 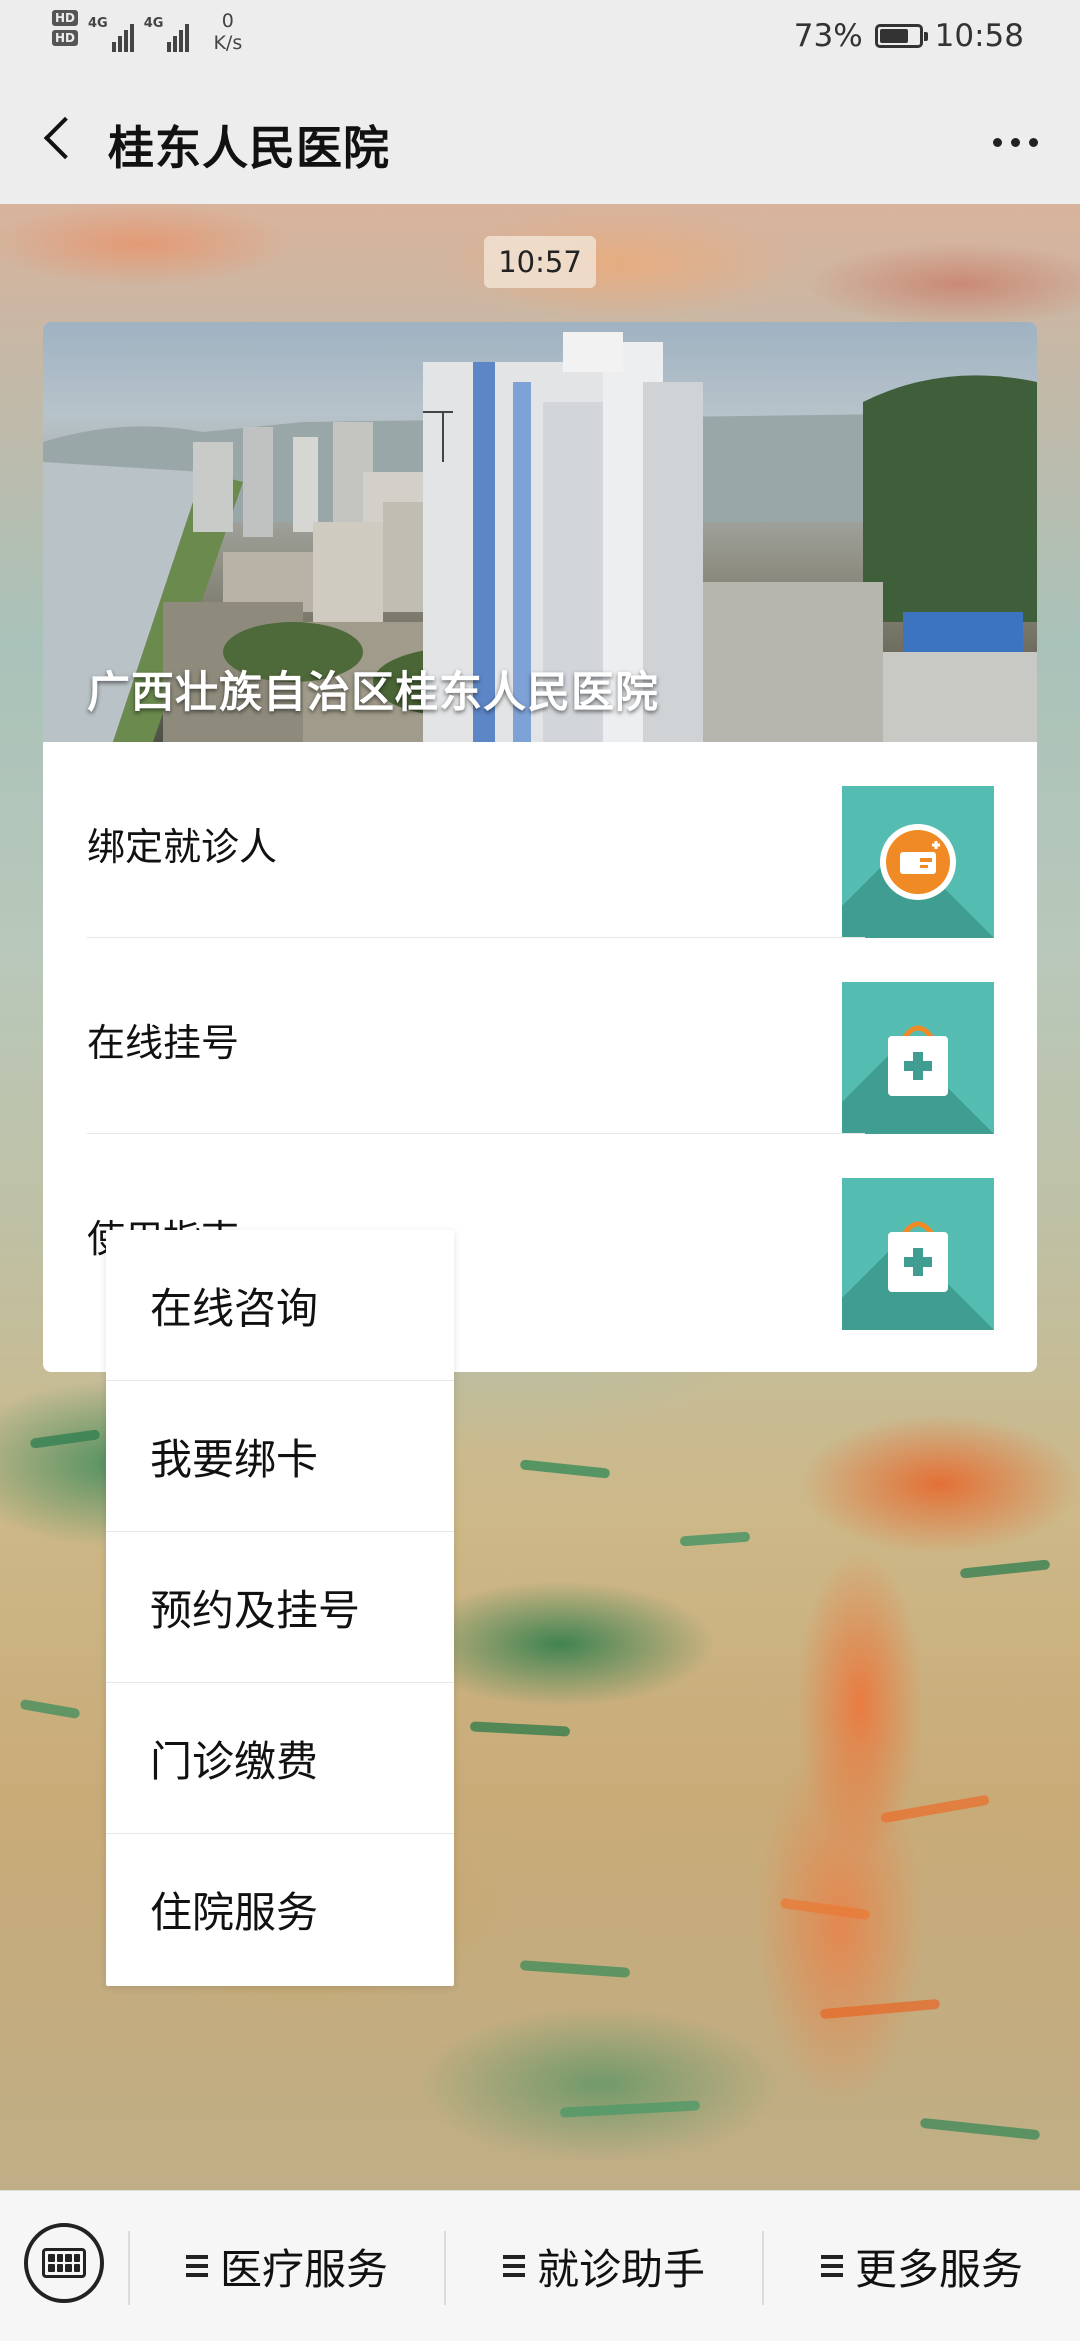 I want to click on status-right: 73% 10:58, so click(x=909, y=36).